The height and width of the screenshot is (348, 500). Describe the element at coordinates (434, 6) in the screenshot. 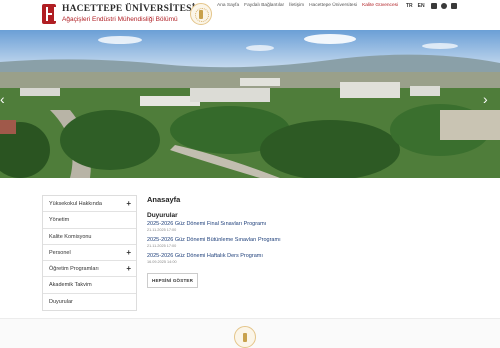

I see `instagram-icon` at that location.